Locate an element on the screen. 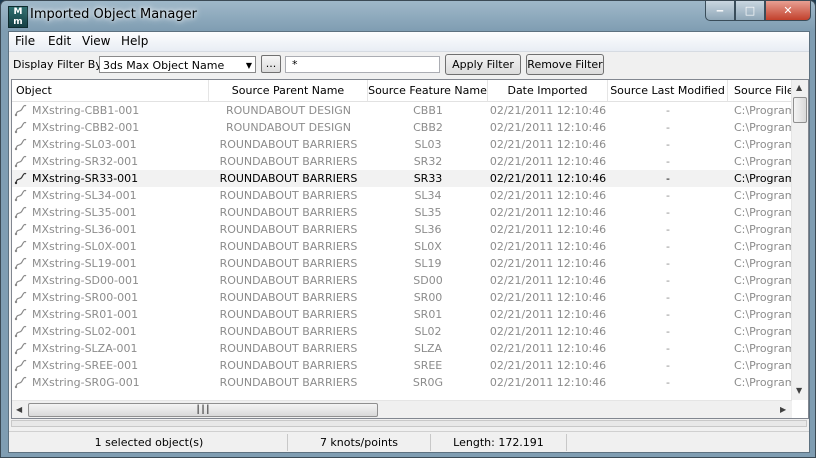  remove-filter-button: Remove Filter is located at coordinates (565, 64).